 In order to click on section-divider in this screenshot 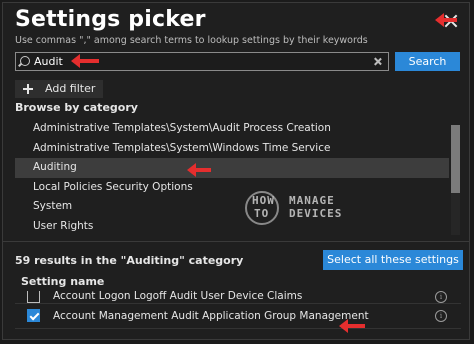, I will do `click(236, 241)`.